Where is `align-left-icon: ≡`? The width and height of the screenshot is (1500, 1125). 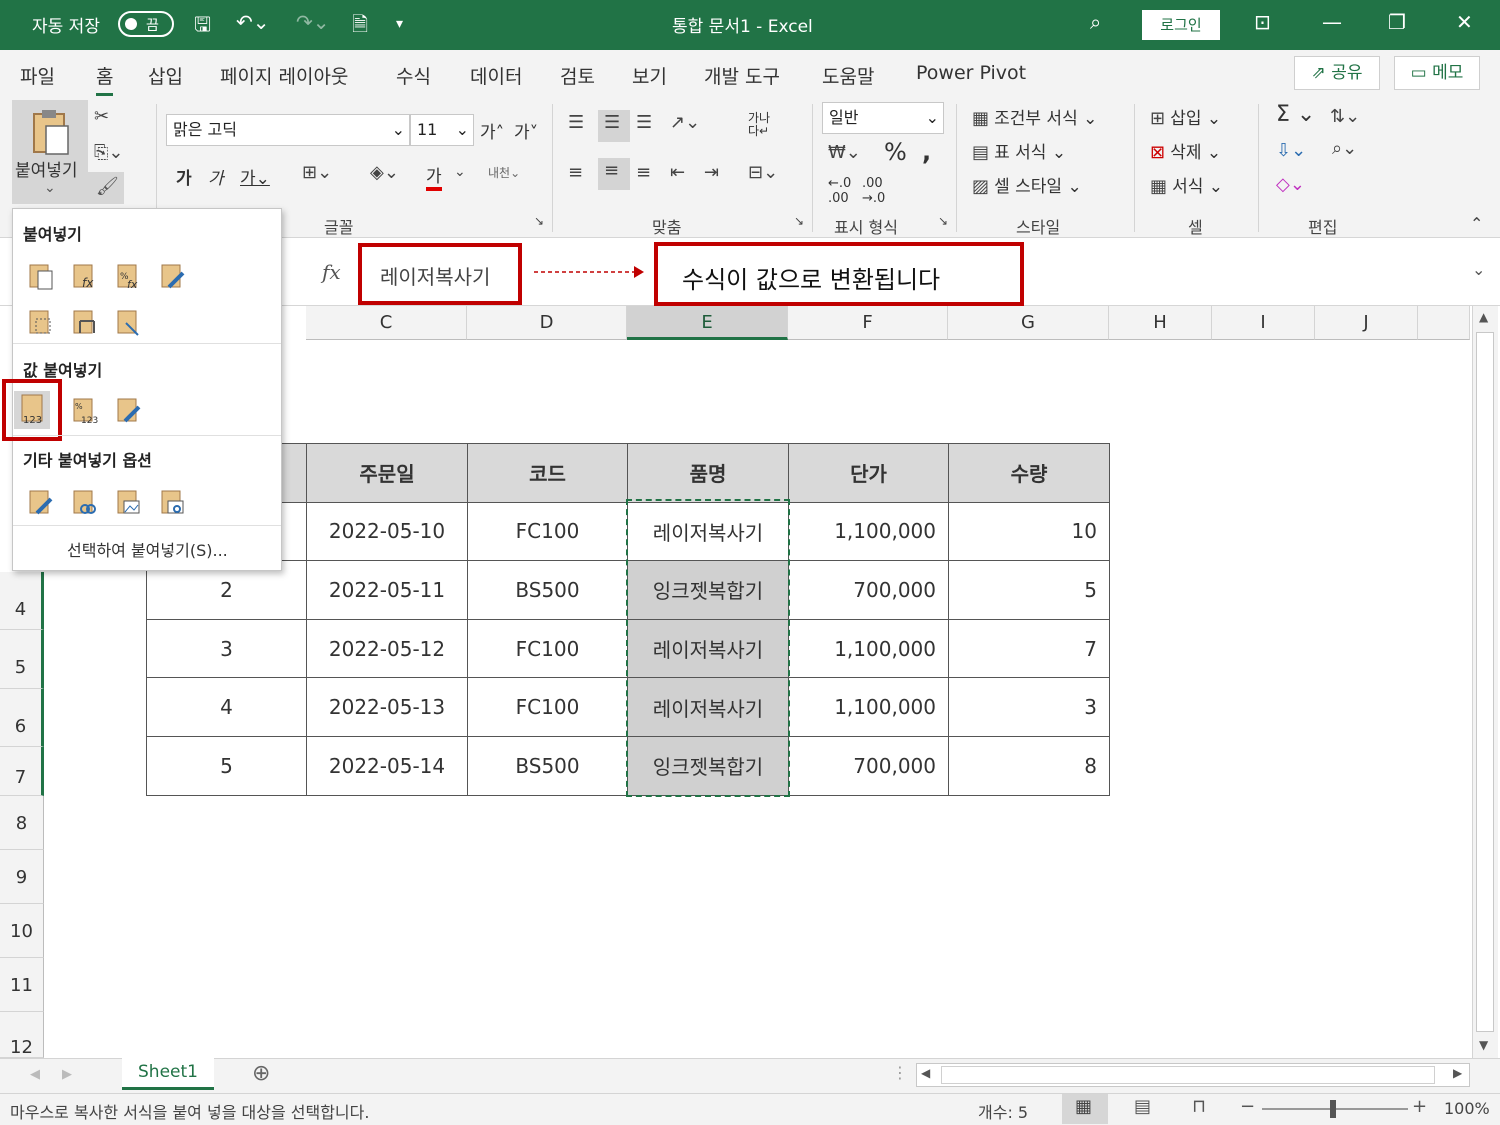 align-left-icon: ≡ is located at coordinates (575, 172).